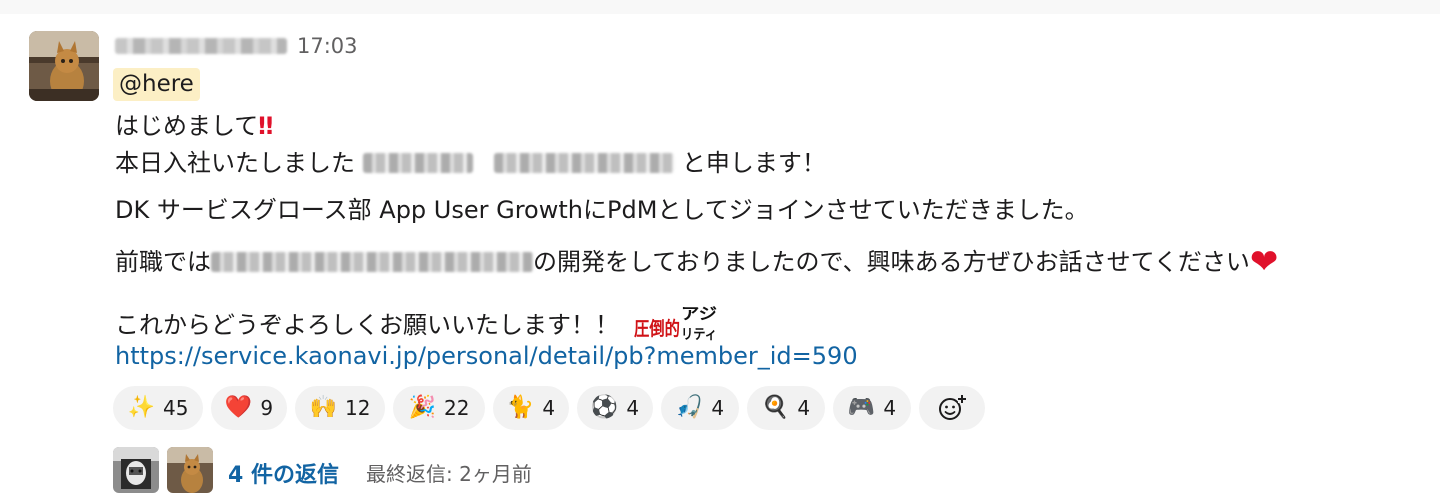  What do you see at coordinates (439, 408) in the screenshot?
I see `reaction-party-popper: 🎉 22` at bounding box center [439, 408].